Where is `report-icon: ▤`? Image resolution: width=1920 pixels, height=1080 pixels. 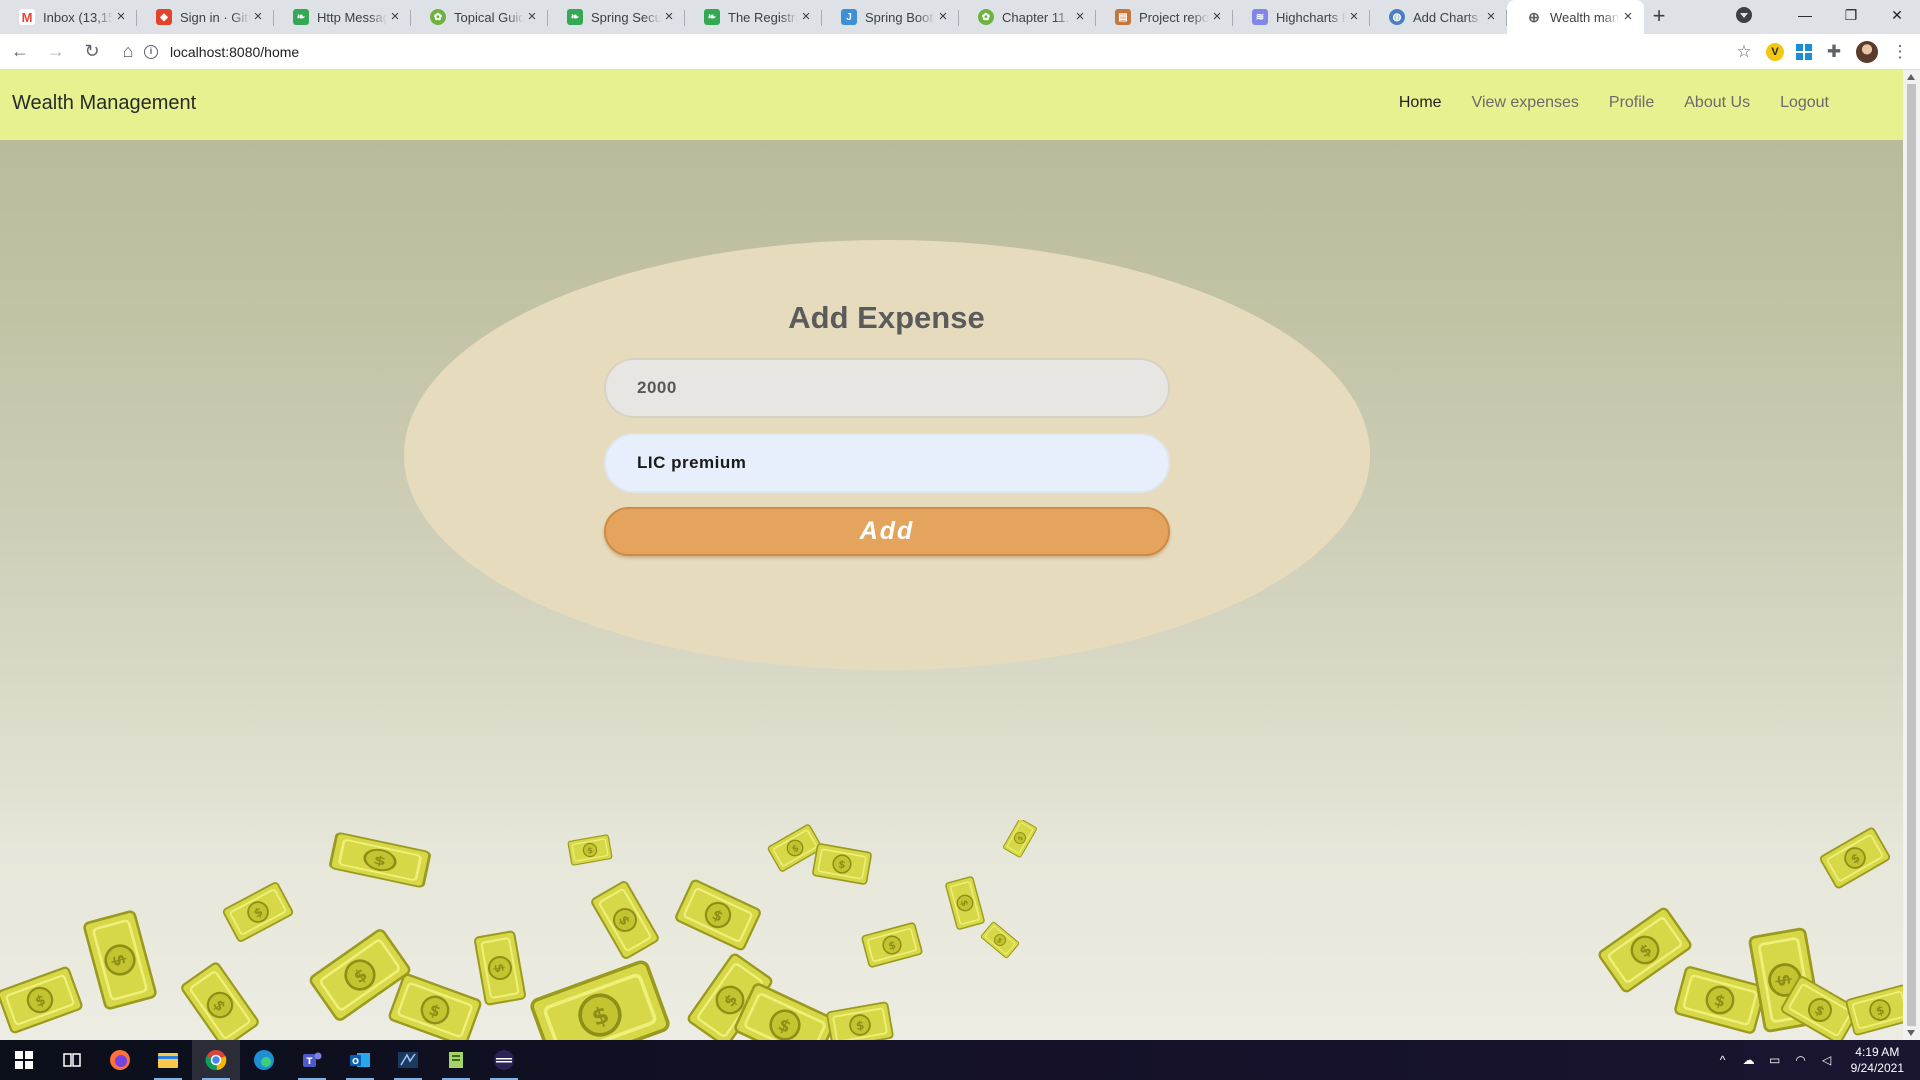 report-icon: ▤ is located at coordinates (1123, 17).